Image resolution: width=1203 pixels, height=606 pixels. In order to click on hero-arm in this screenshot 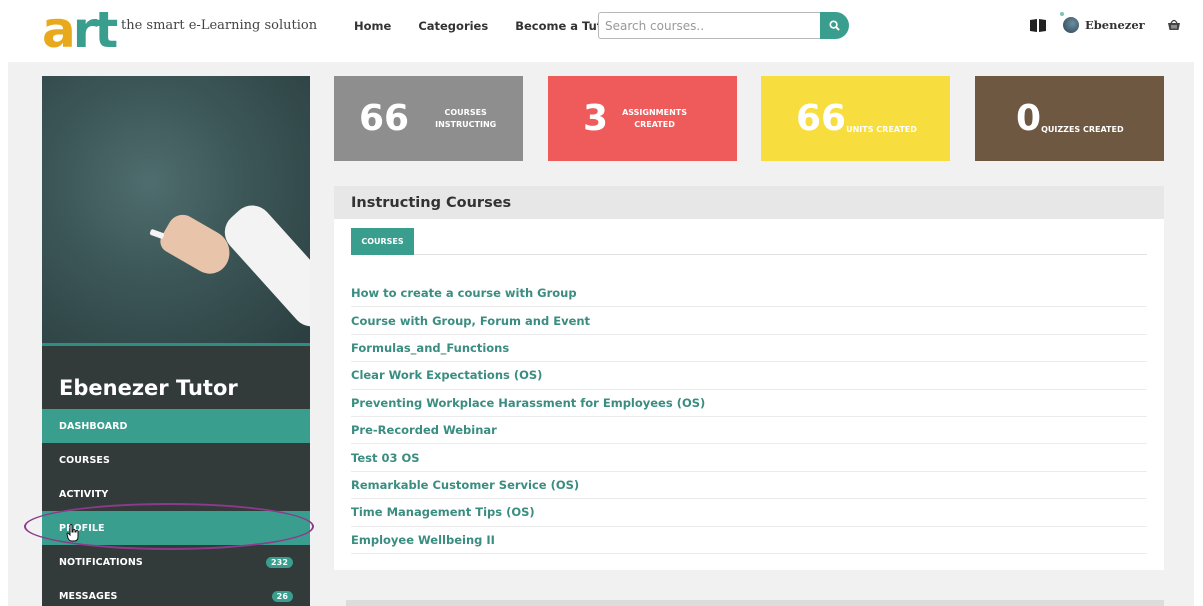, I will do `click(263, 266)`.